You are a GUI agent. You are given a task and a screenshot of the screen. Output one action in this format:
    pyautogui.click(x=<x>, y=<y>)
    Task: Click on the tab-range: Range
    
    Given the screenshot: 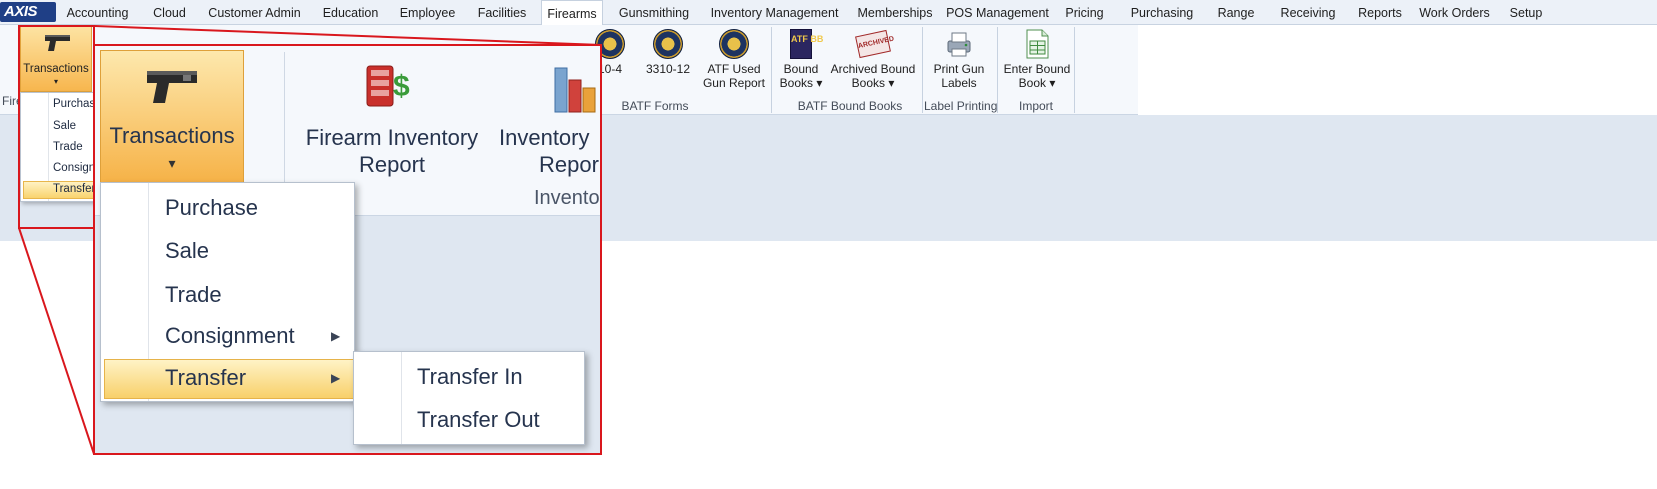 What is the action you would take?
    pyautogui.click(x=1236, y=12)
    